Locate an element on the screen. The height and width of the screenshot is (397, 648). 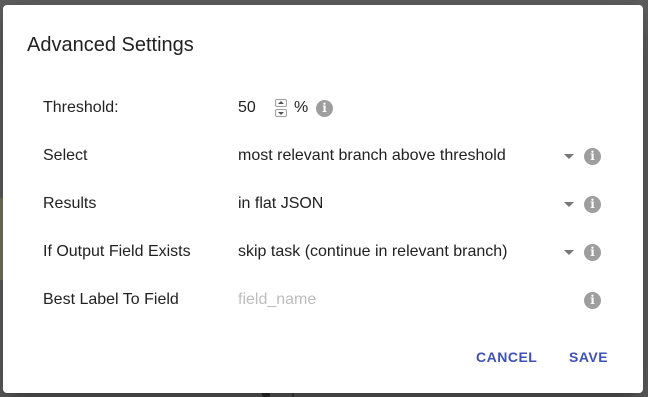
output-field-exists-dropdown-value: skip task (continue in relevant branch) is located at coordinates (372, 252).